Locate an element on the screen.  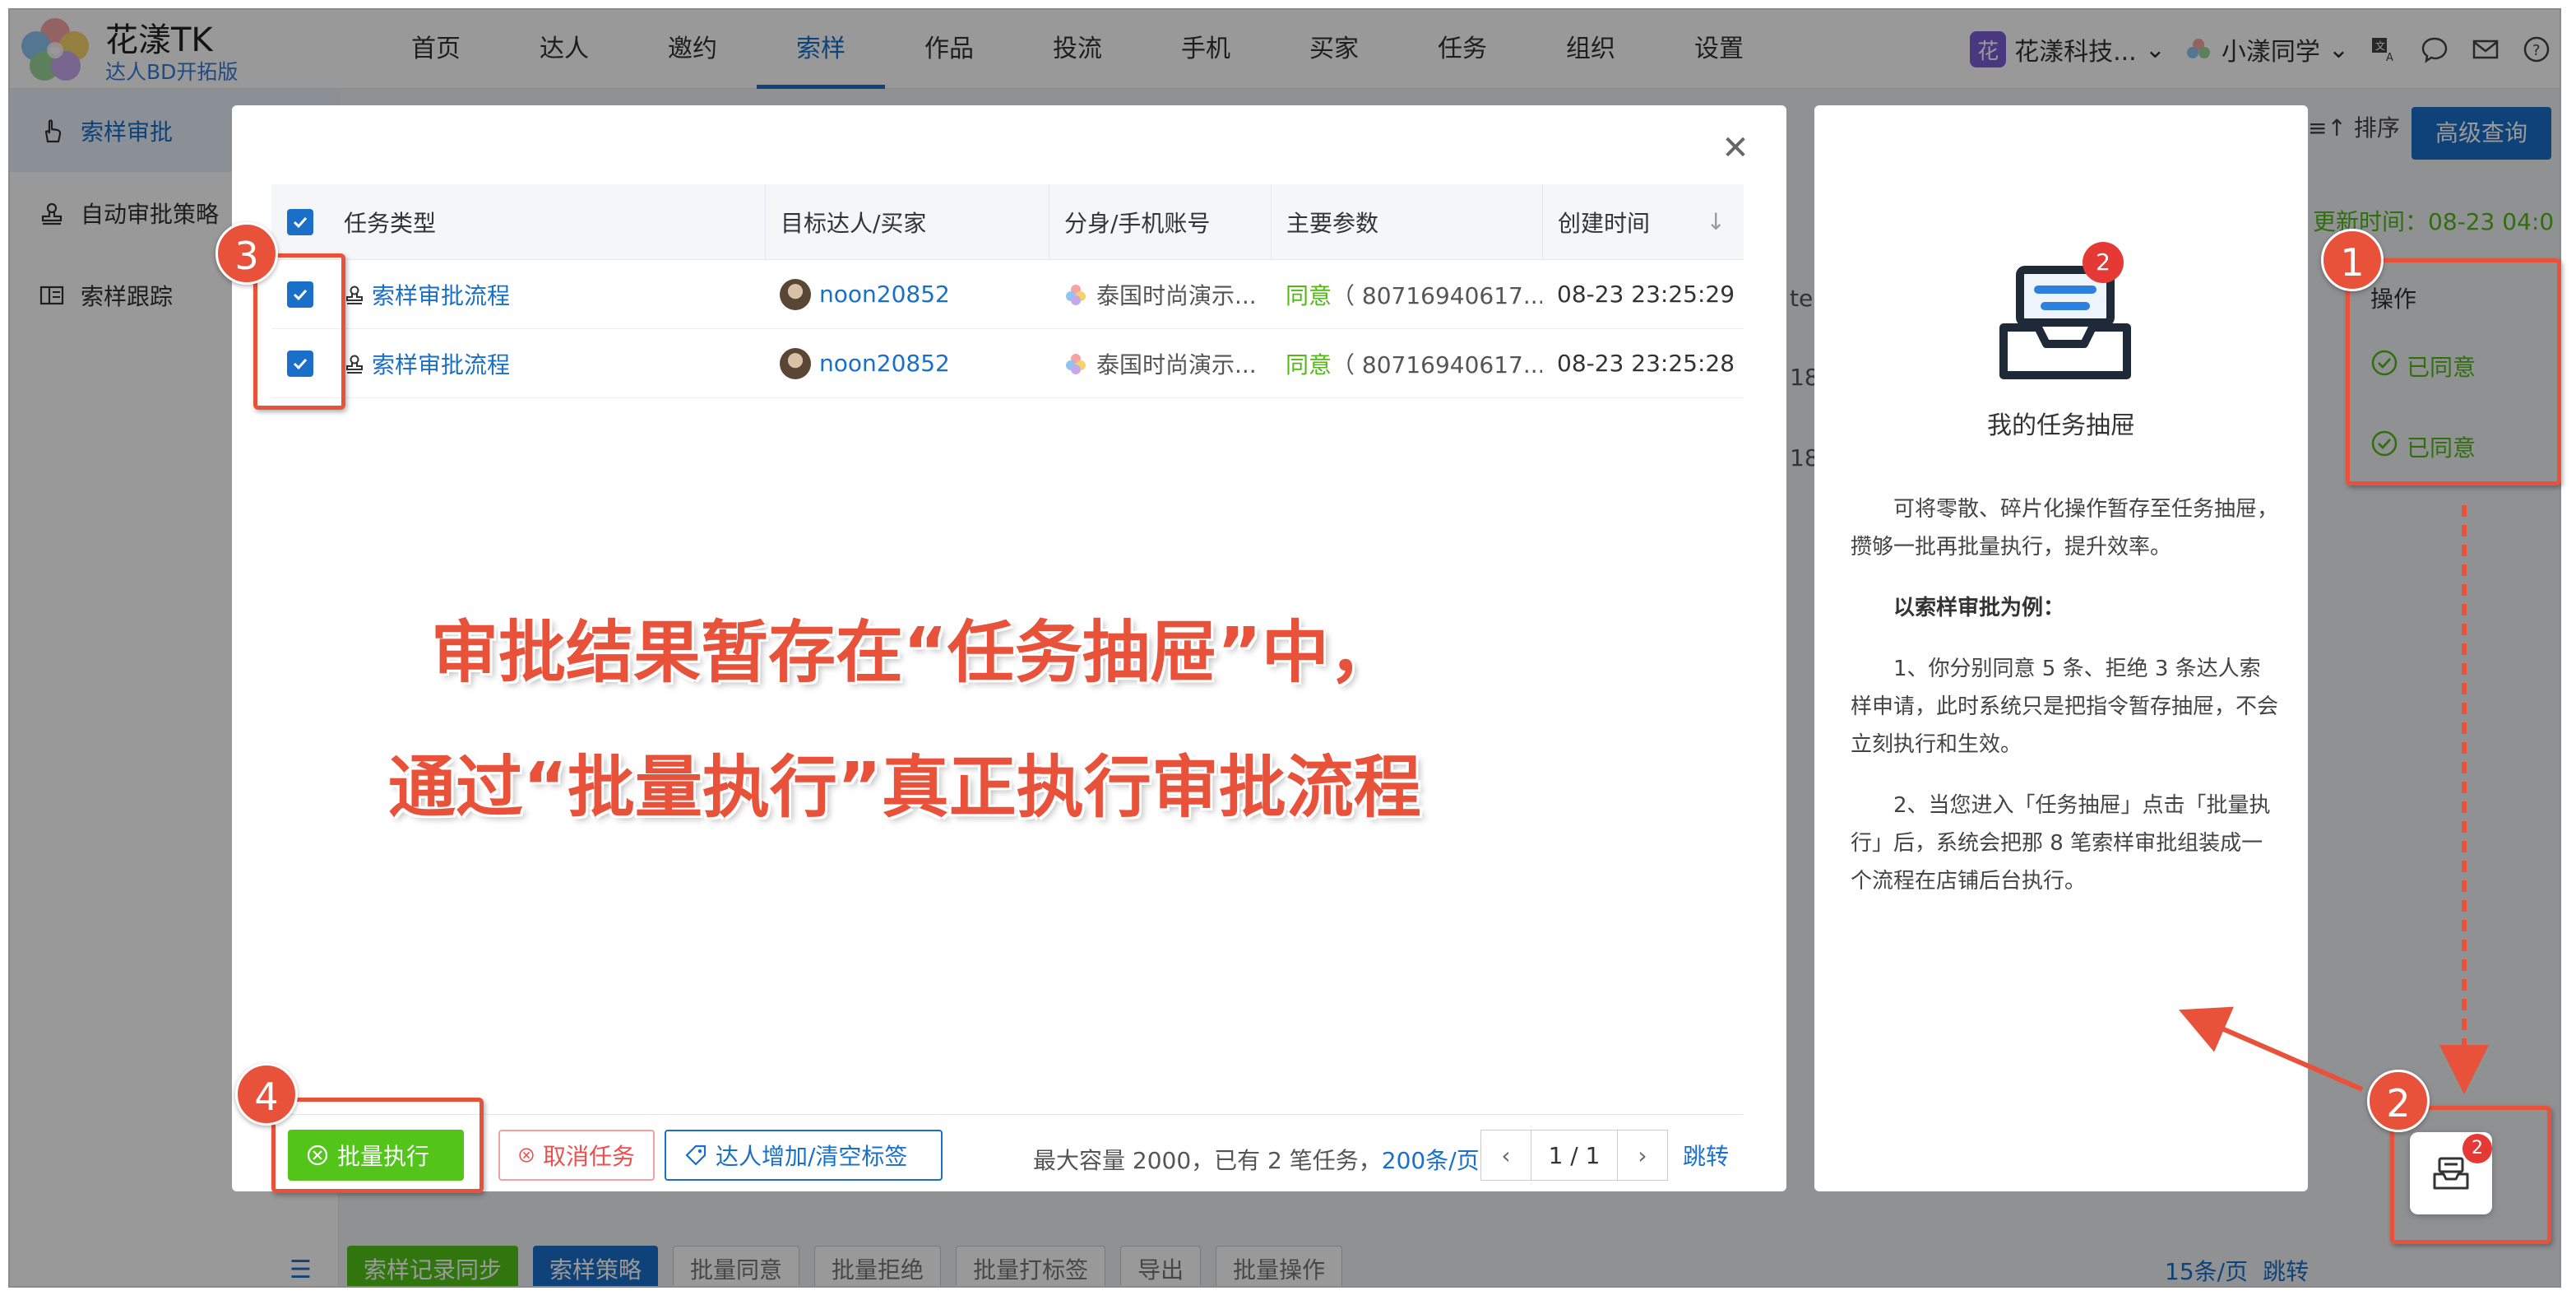
column-header-params: 主要参数 is located at coordinates (1407, 221).